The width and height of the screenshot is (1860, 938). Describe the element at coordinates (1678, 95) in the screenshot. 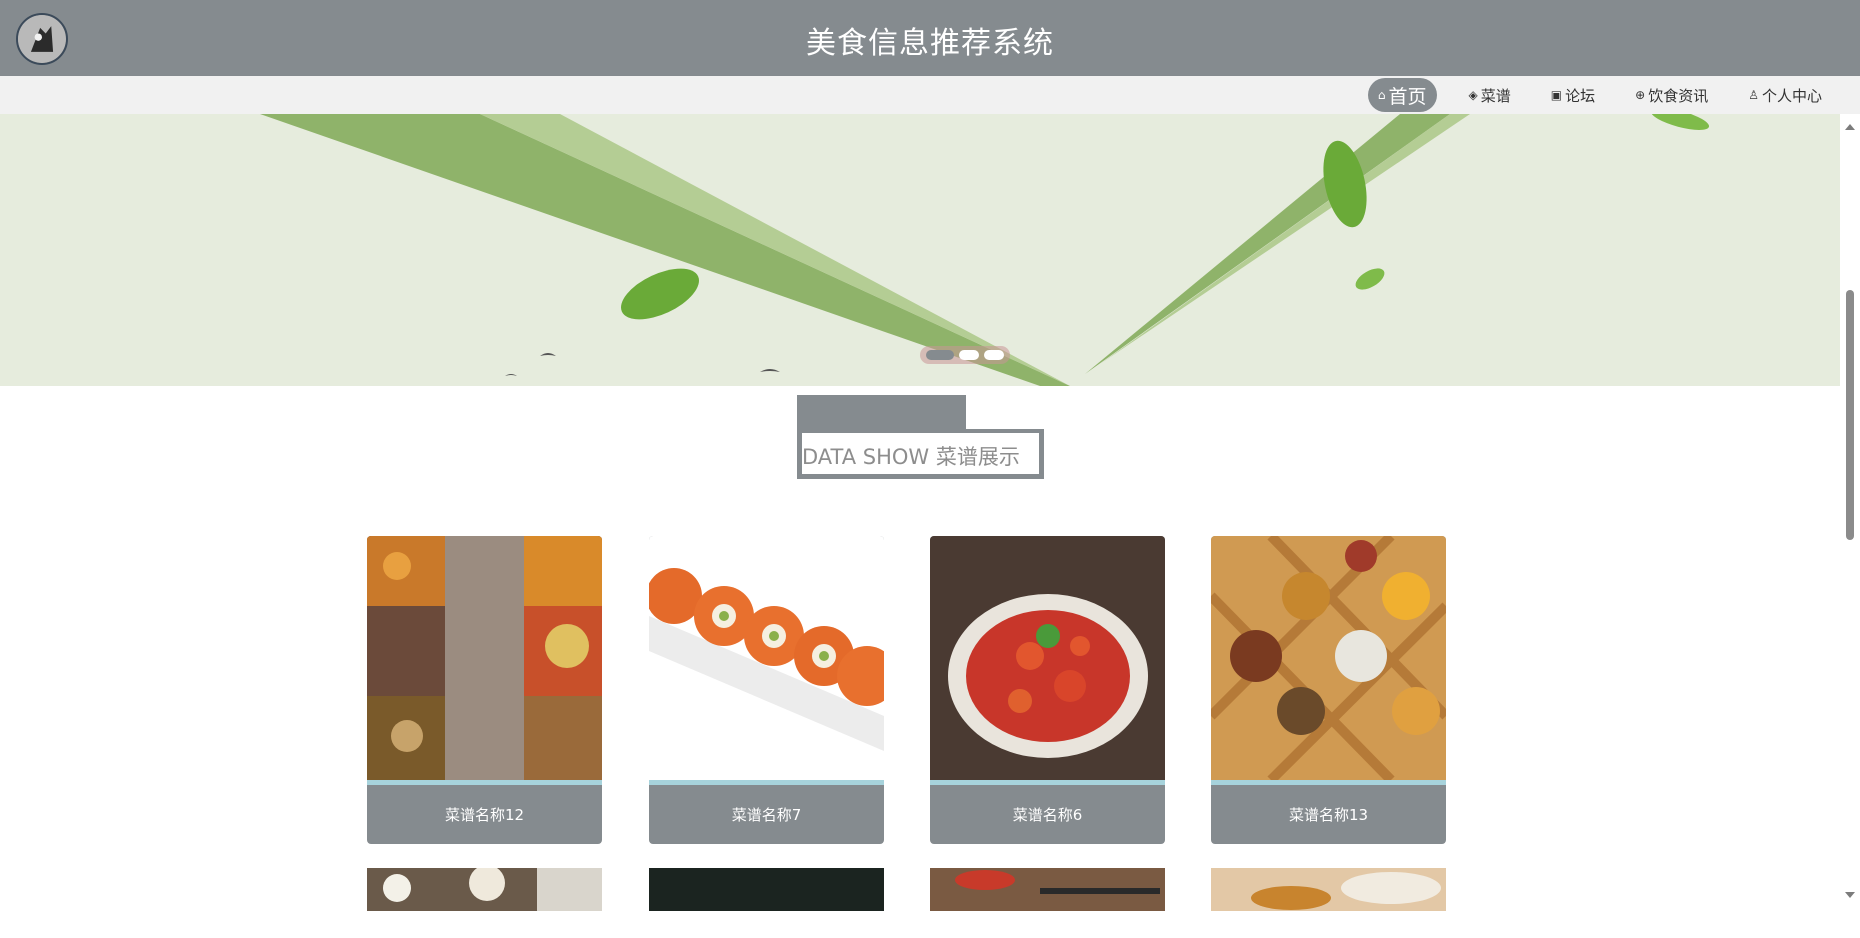

I see `nav-item-label: 饮食资讯` at that location.